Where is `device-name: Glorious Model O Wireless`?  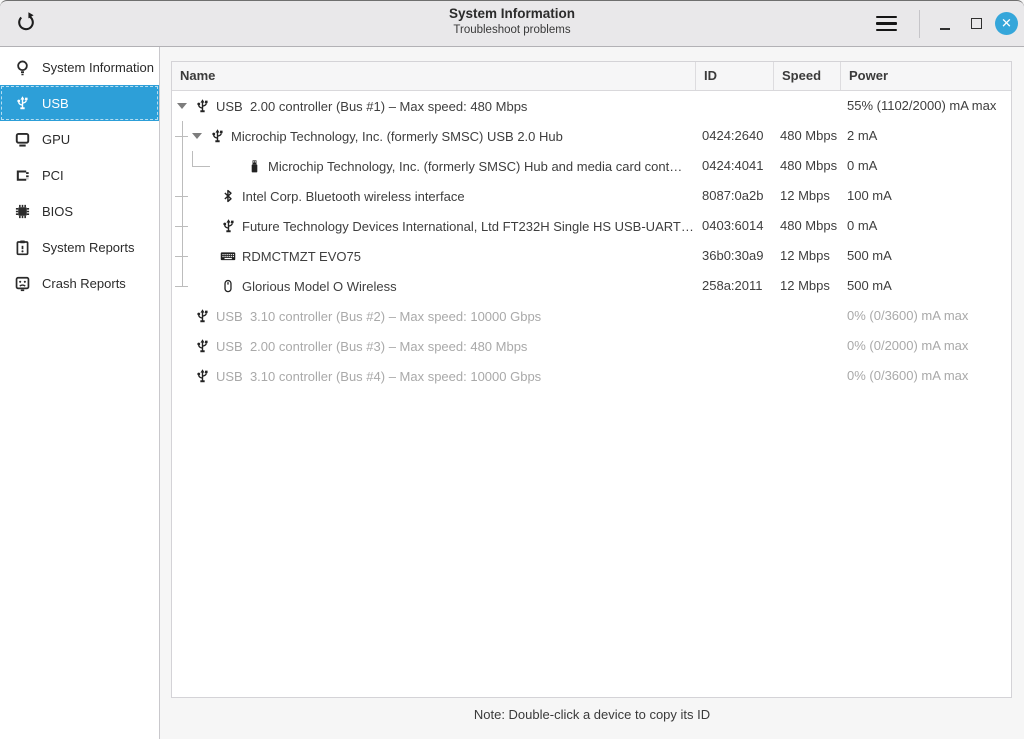
device-name: Glorious Model O Wireless is located at coordinates (319, 286).